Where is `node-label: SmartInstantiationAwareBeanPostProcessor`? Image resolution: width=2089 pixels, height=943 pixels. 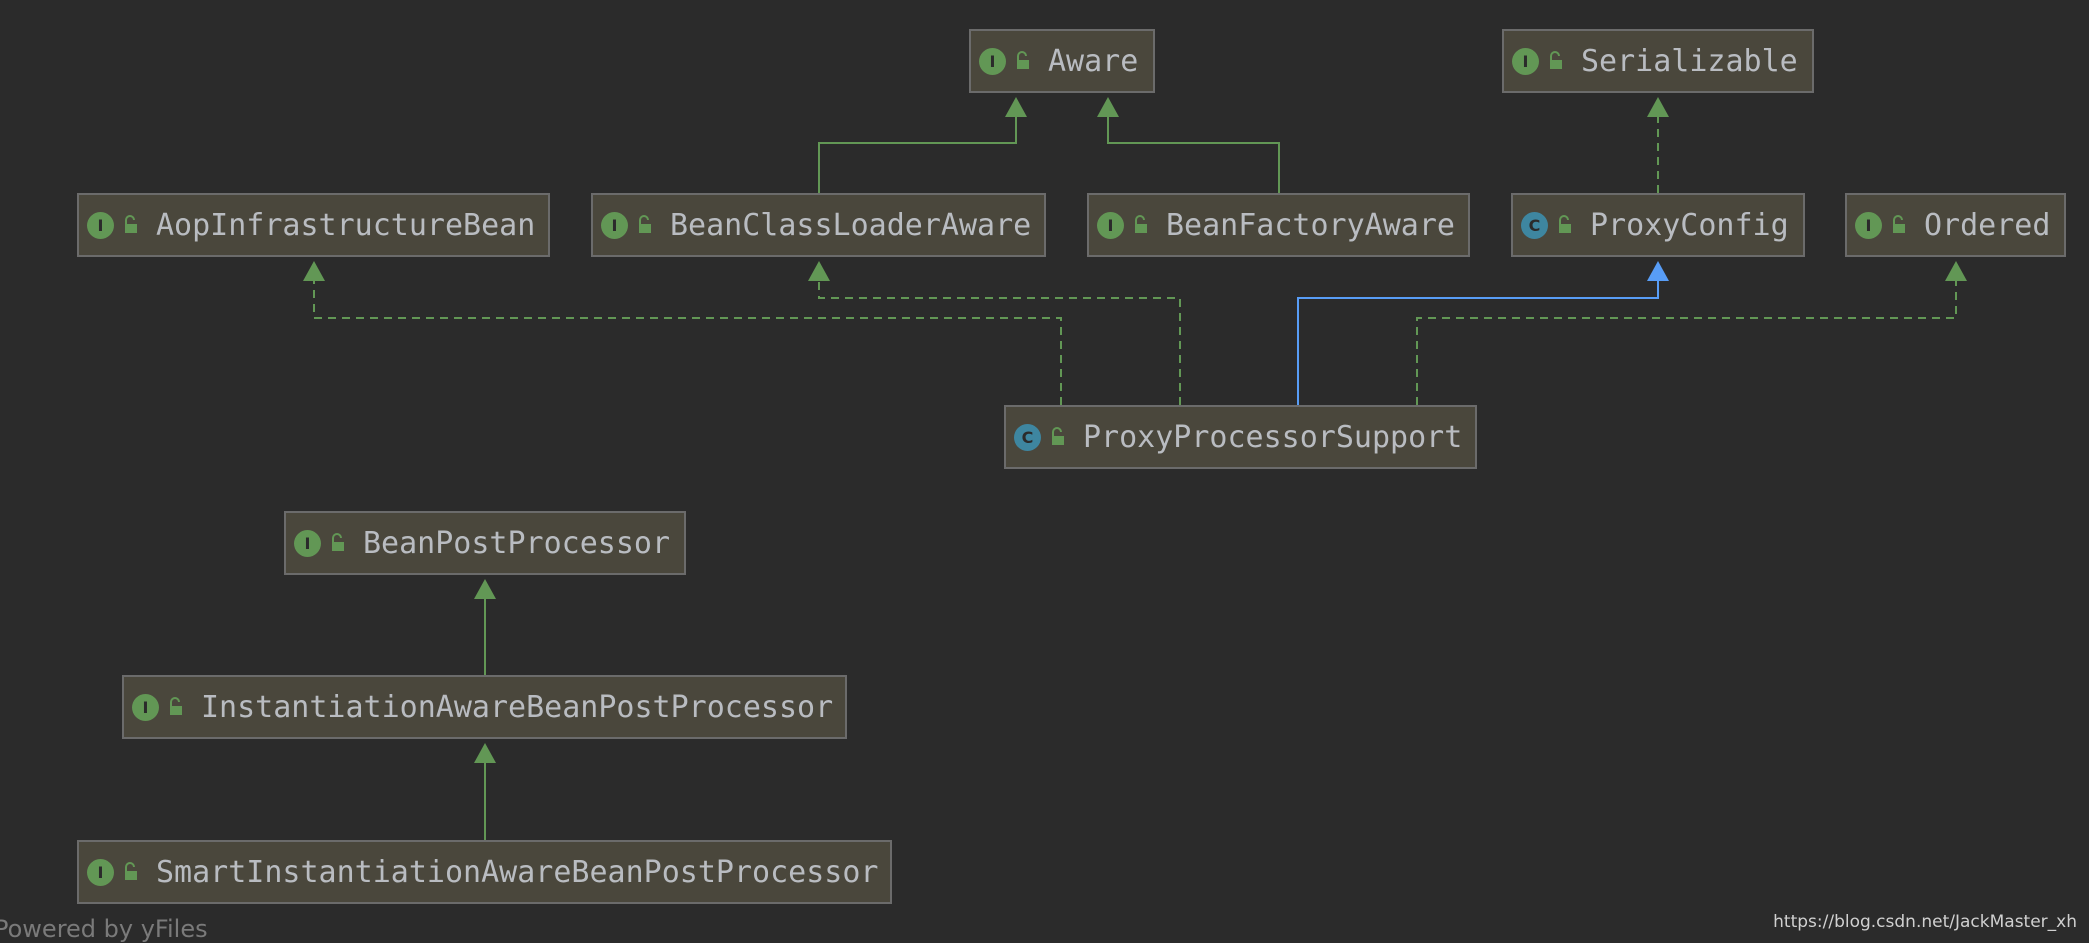
node-label: SmartInstantiationAwareBeanPostProcessor is located at coordinates (517, 872).